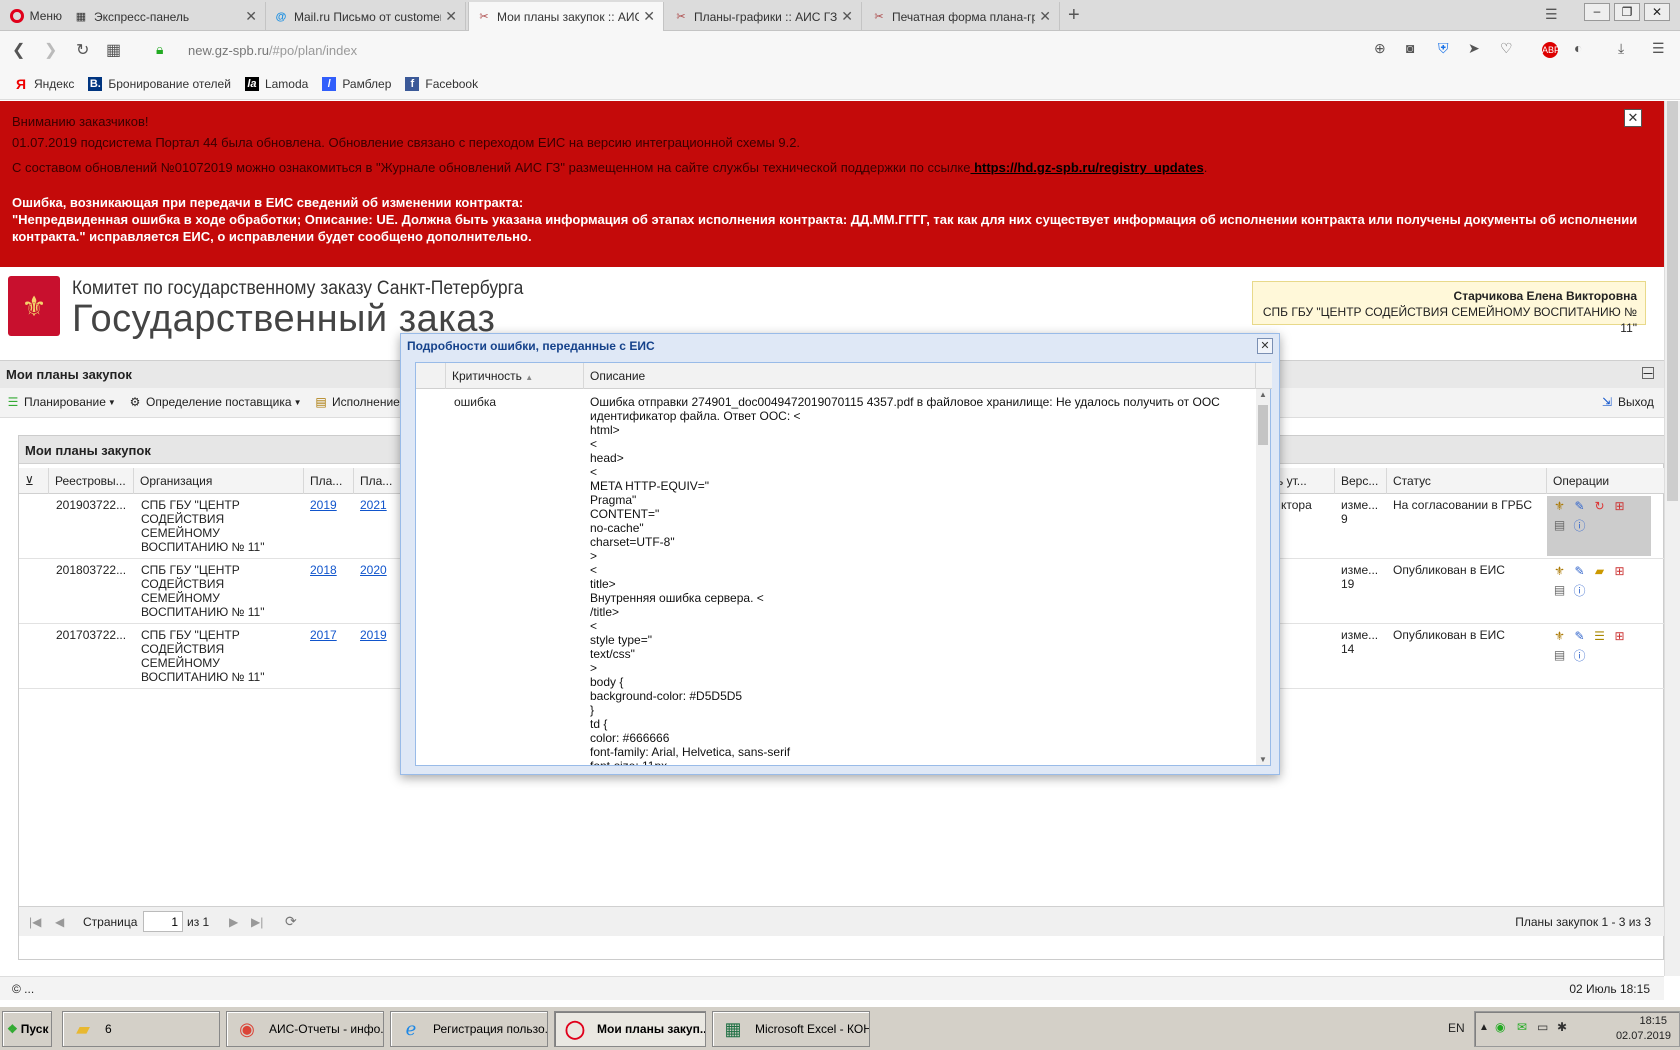  I want to click on collapse-icon: —, so click(1648, 373).